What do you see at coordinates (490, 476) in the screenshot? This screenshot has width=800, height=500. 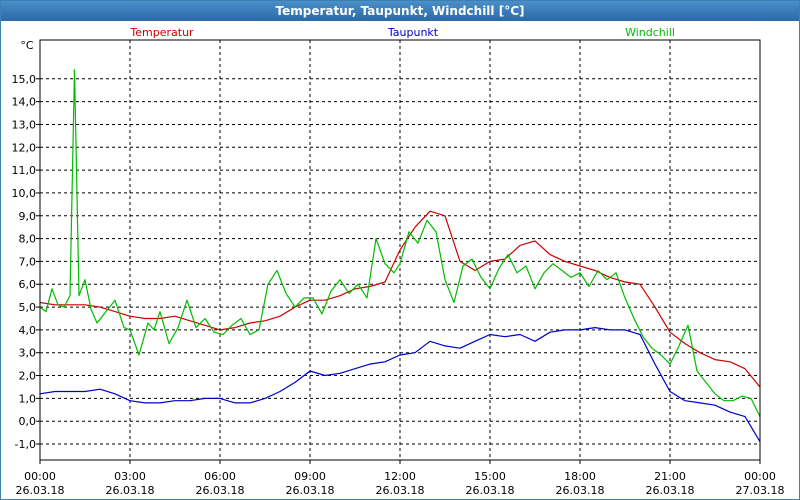 I see `x-tick-time-label: 15:00` at bounding box center [490, 476].